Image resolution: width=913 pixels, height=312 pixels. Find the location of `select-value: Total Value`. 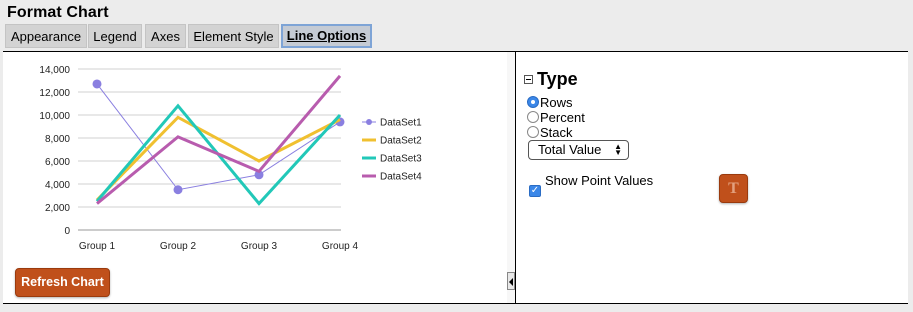

select-value: Total Value is located at coordinates (570, 149).